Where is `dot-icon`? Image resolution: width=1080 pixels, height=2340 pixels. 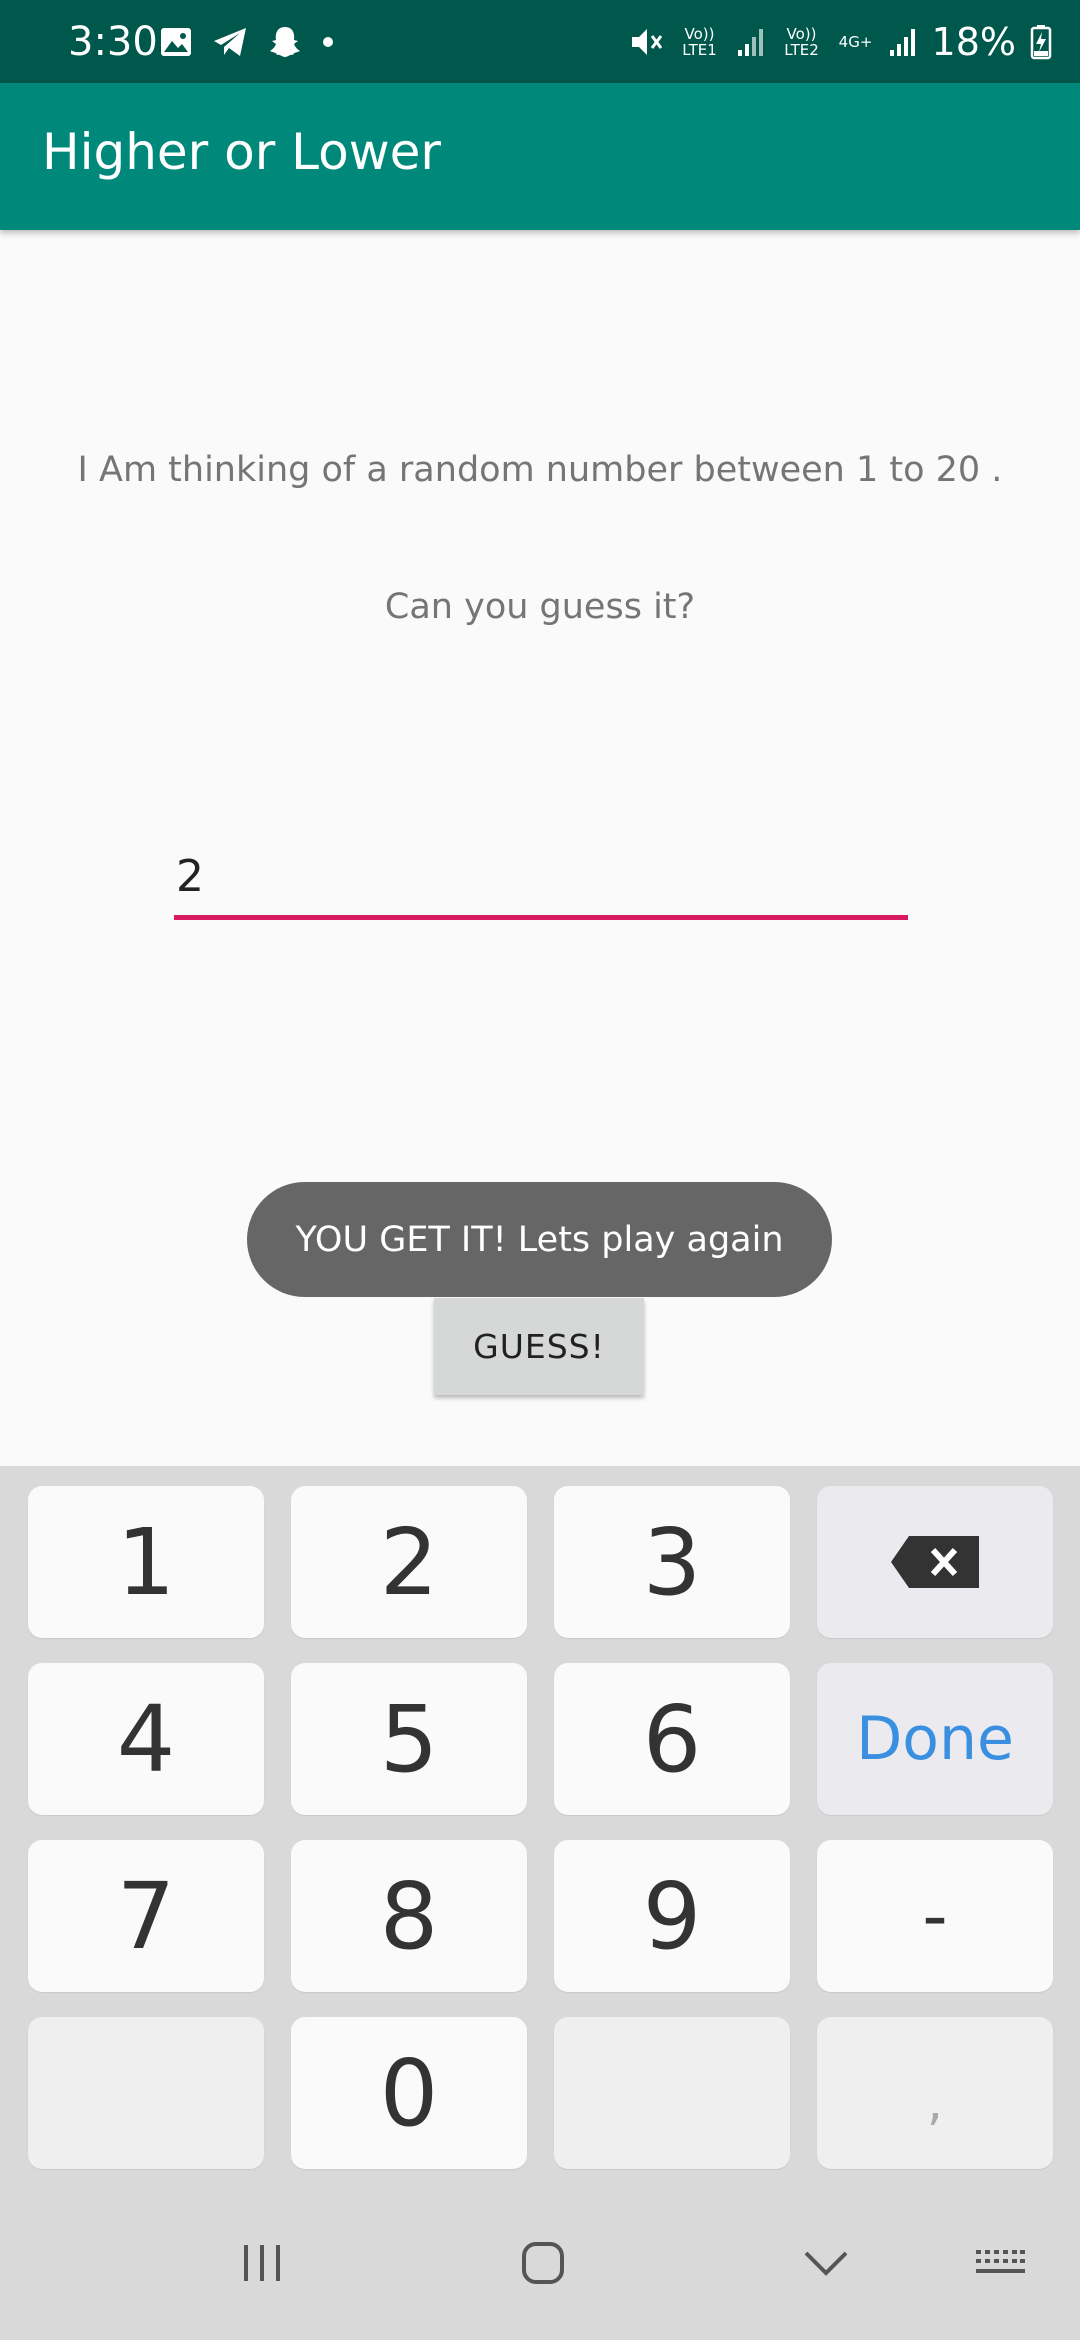 dot-icon is located at coordinates (328, 42).